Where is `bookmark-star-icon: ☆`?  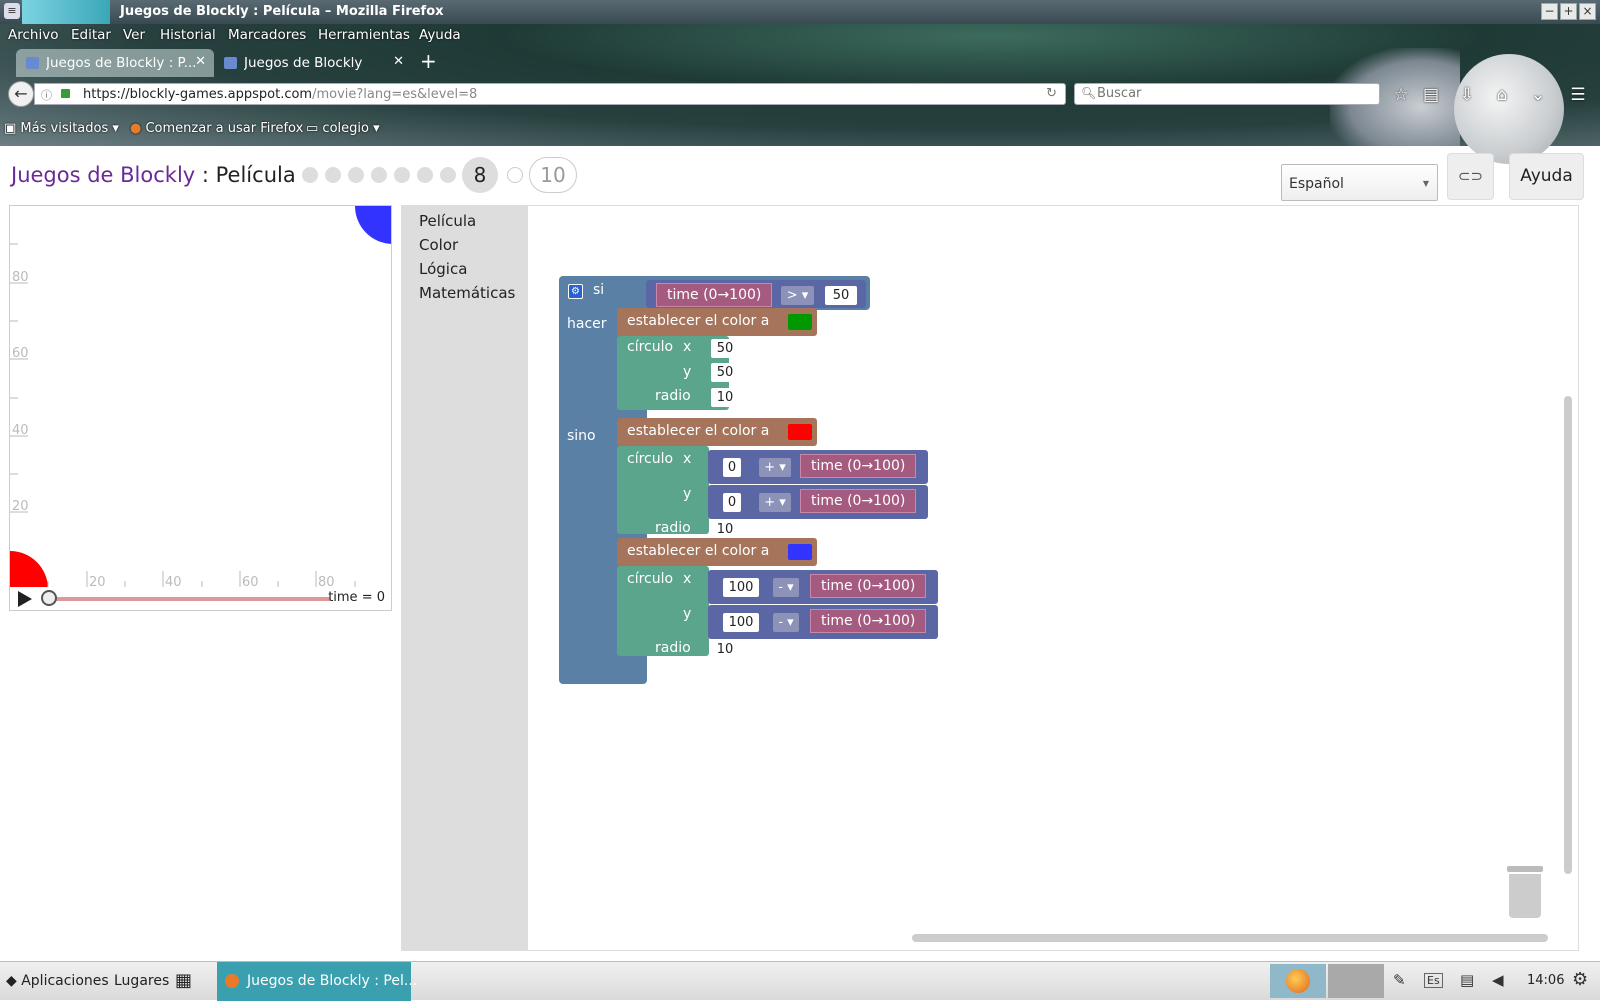
bookmark-star-icon: ☆ is located at coordinates (1401, 95).